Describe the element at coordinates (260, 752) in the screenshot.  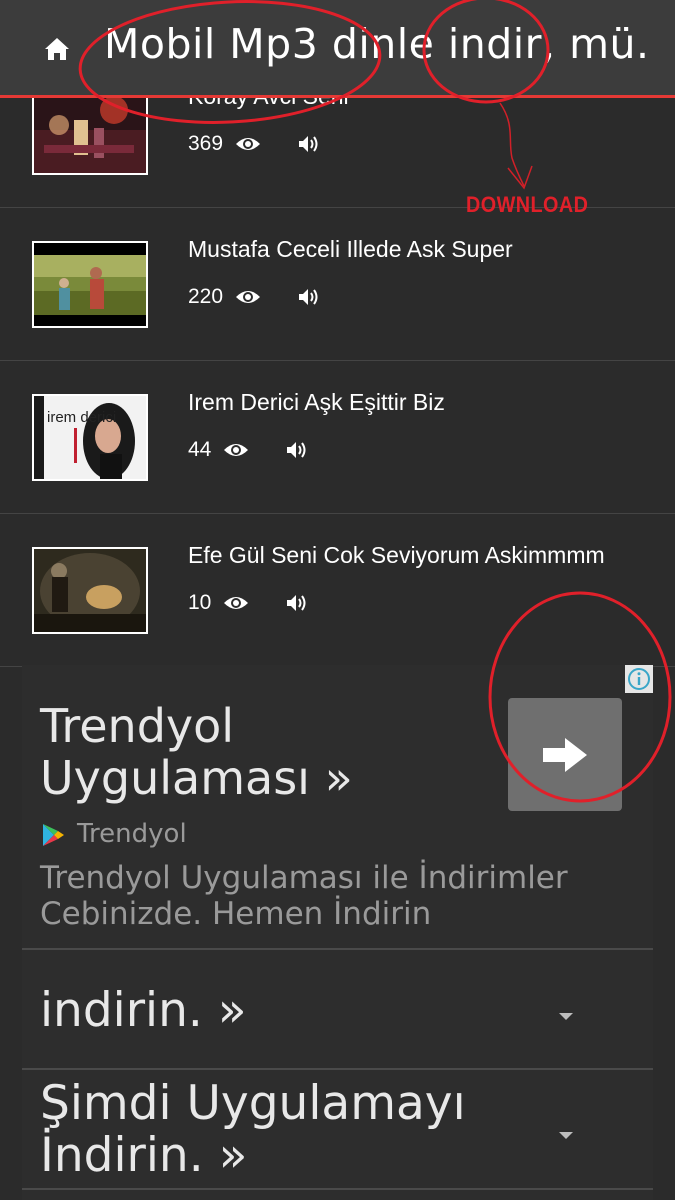
I see `ad-headline: Trendyol Uygulaması »` at that location.